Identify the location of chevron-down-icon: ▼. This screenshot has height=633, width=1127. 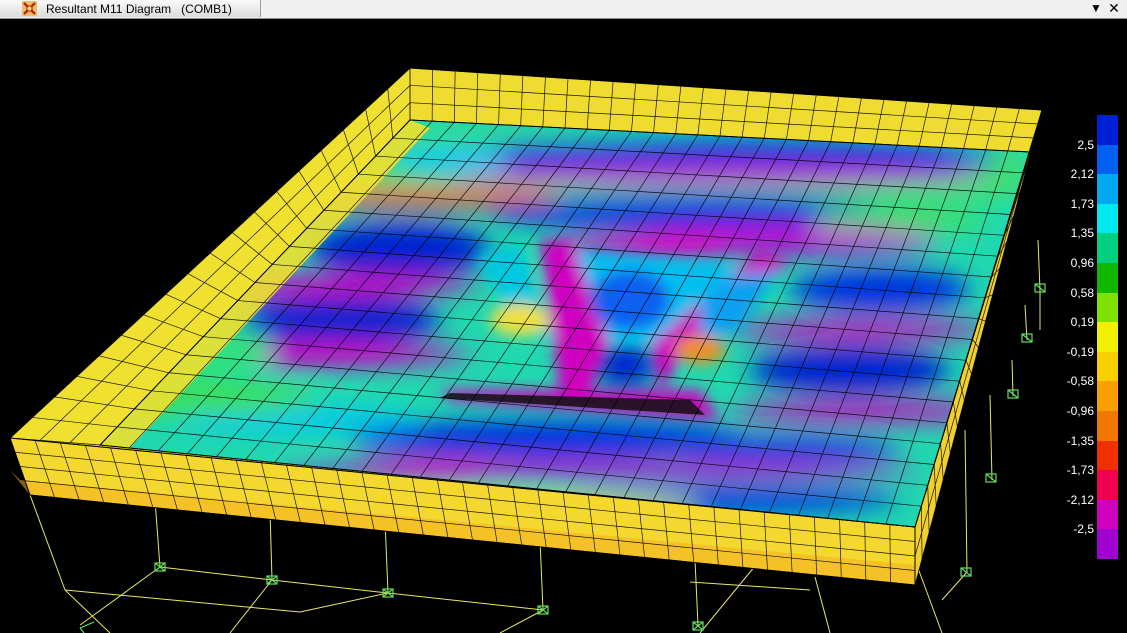
(1096, 8).